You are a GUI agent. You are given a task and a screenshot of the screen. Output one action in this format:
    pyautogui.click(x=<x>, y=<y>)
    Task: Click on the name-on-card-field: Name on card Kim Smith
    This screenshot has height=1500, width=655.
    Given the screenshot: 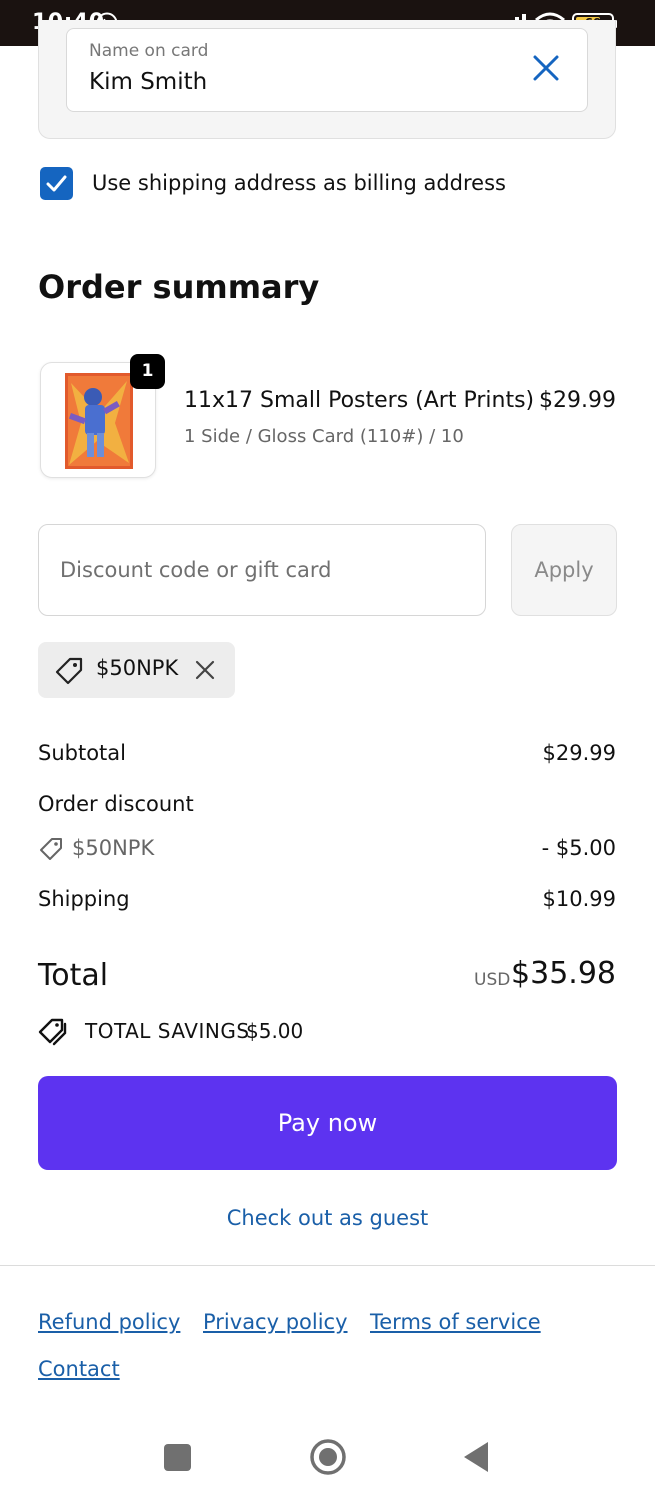 What is the action you would take?
    pyautogui.click(x=327, y=70)
    